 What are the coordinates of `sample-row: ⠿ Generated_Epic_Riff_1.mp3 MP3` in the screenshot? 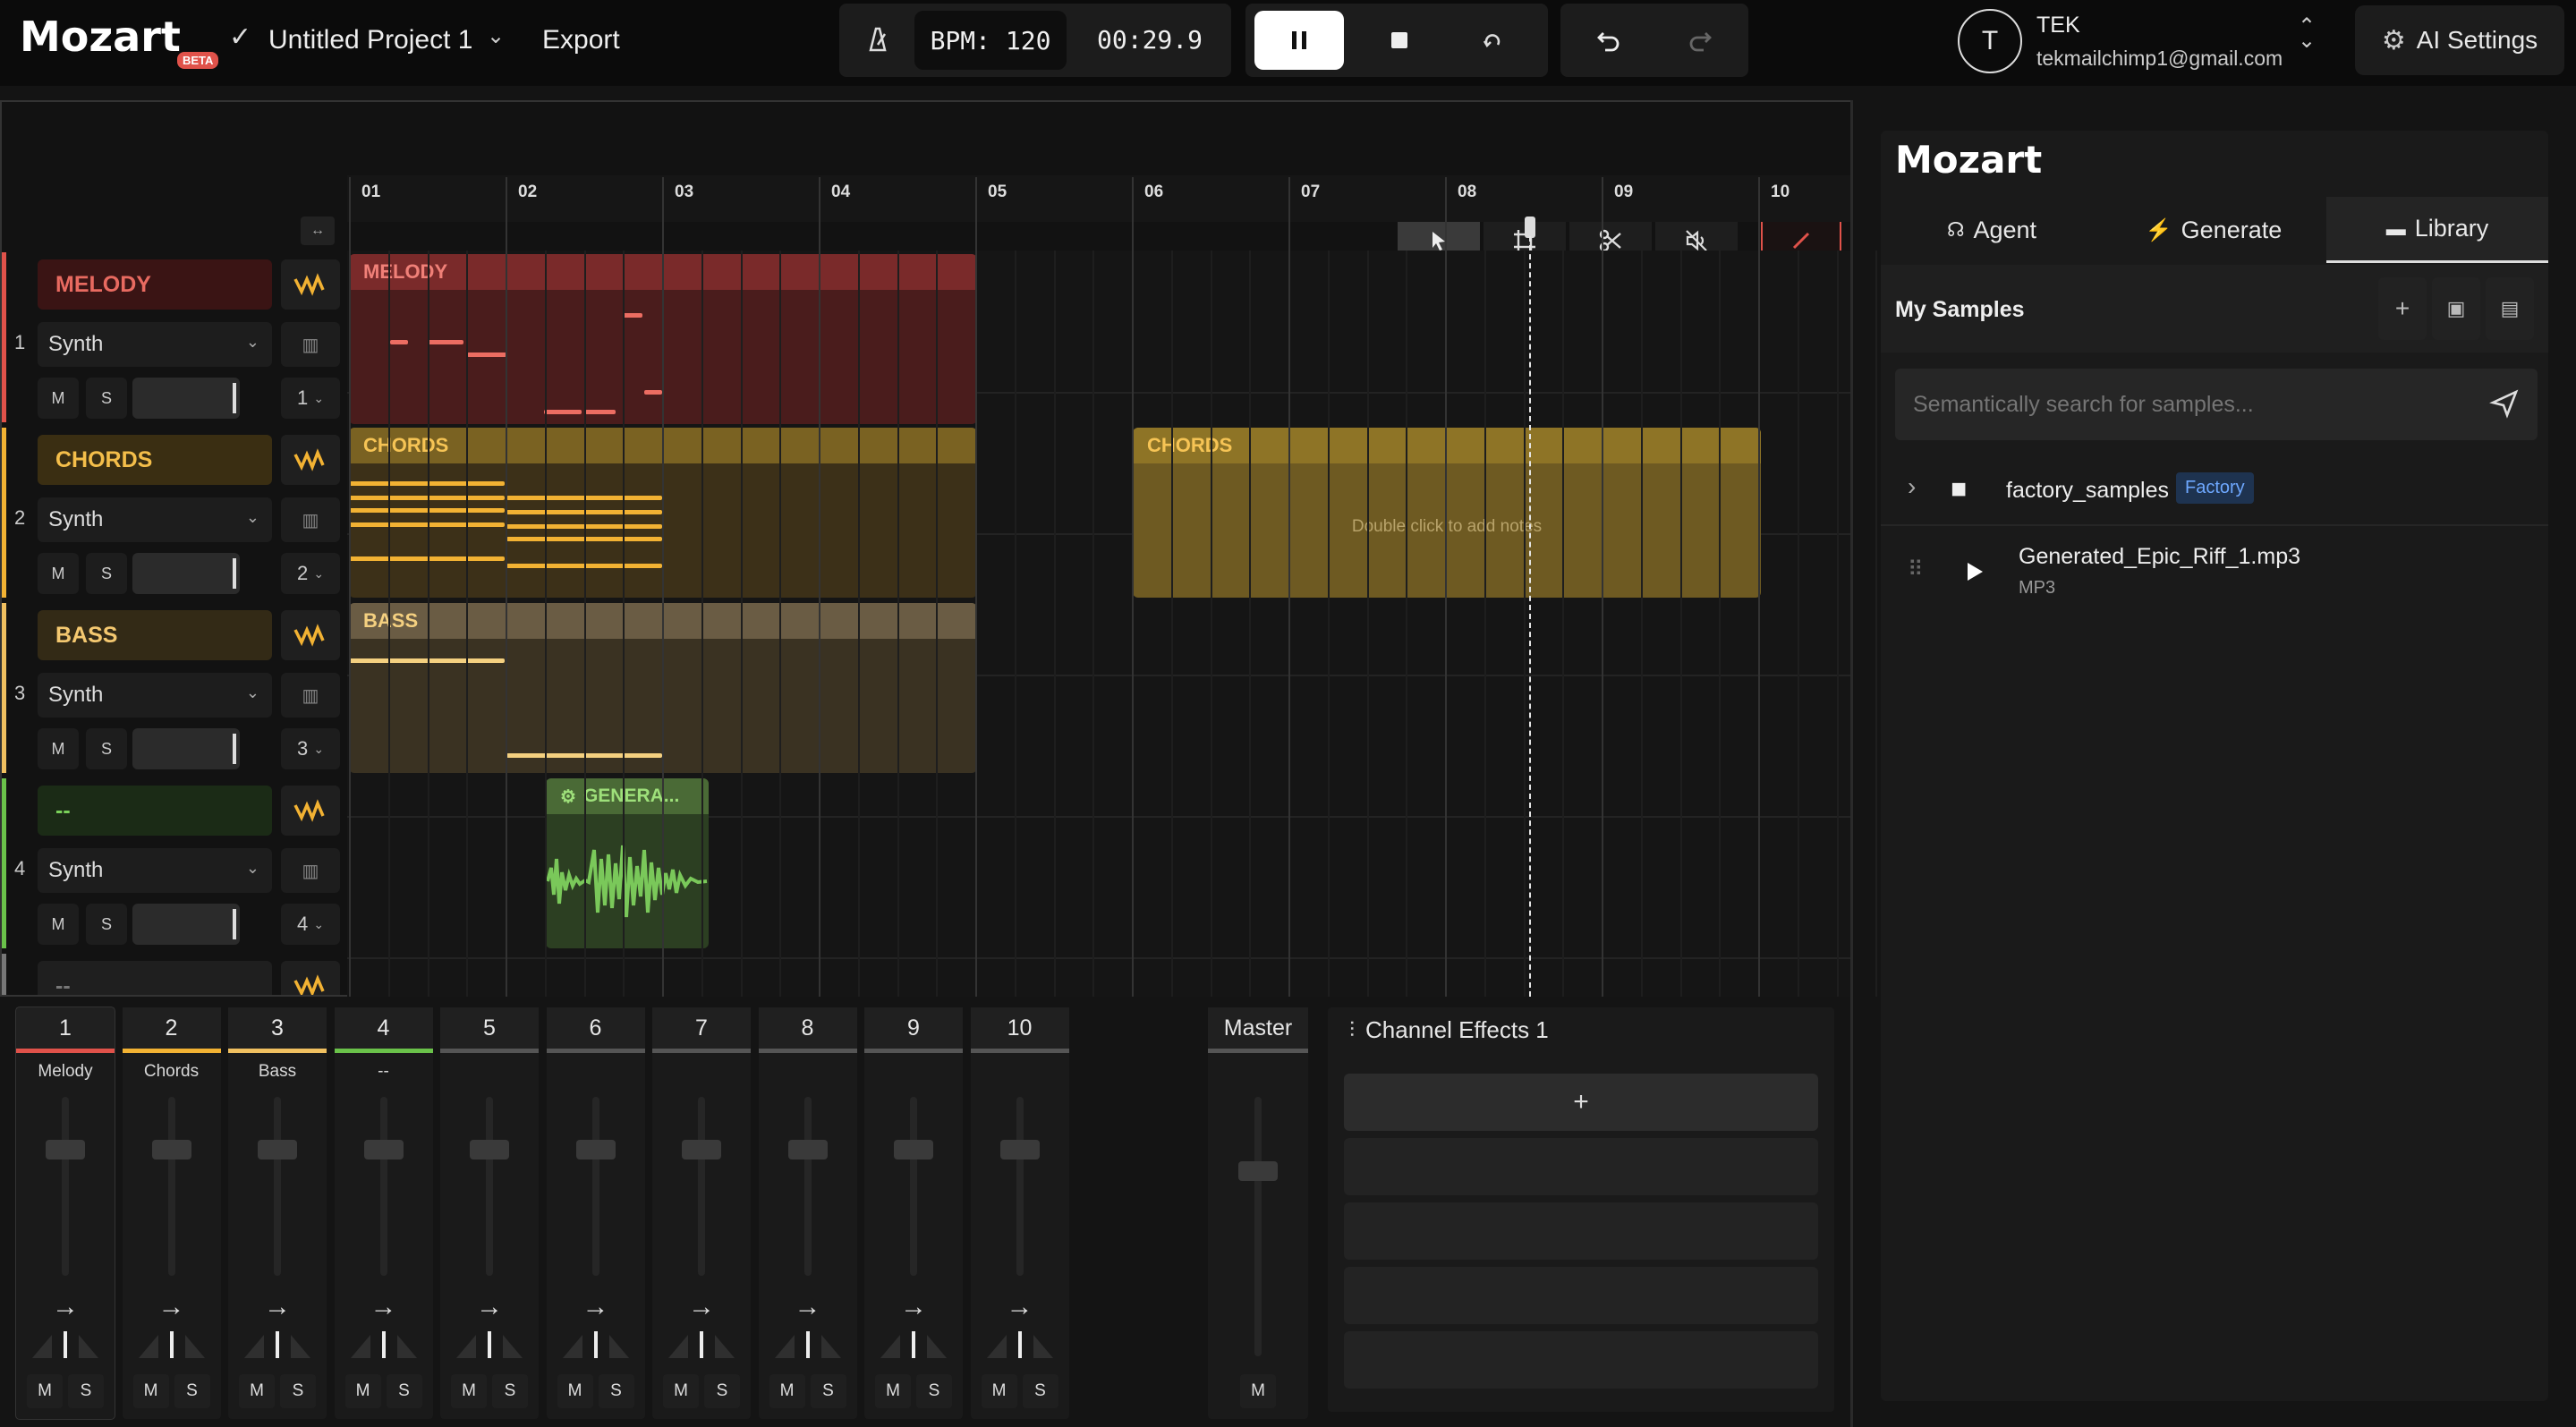 It's located at (2214, 572).